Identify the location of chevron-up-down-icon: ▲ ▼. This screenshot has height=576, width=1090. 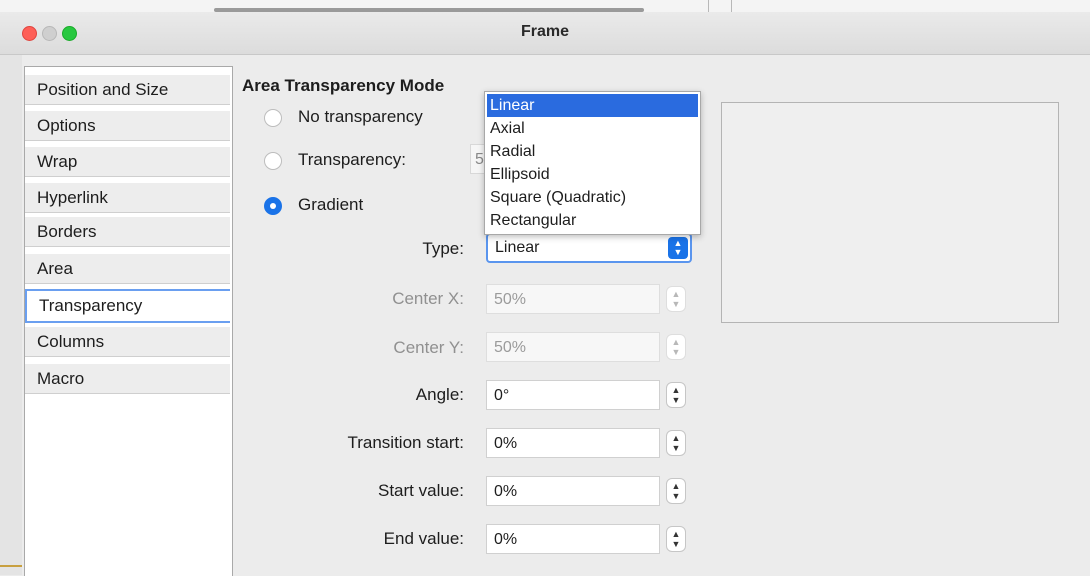
(678, 248).